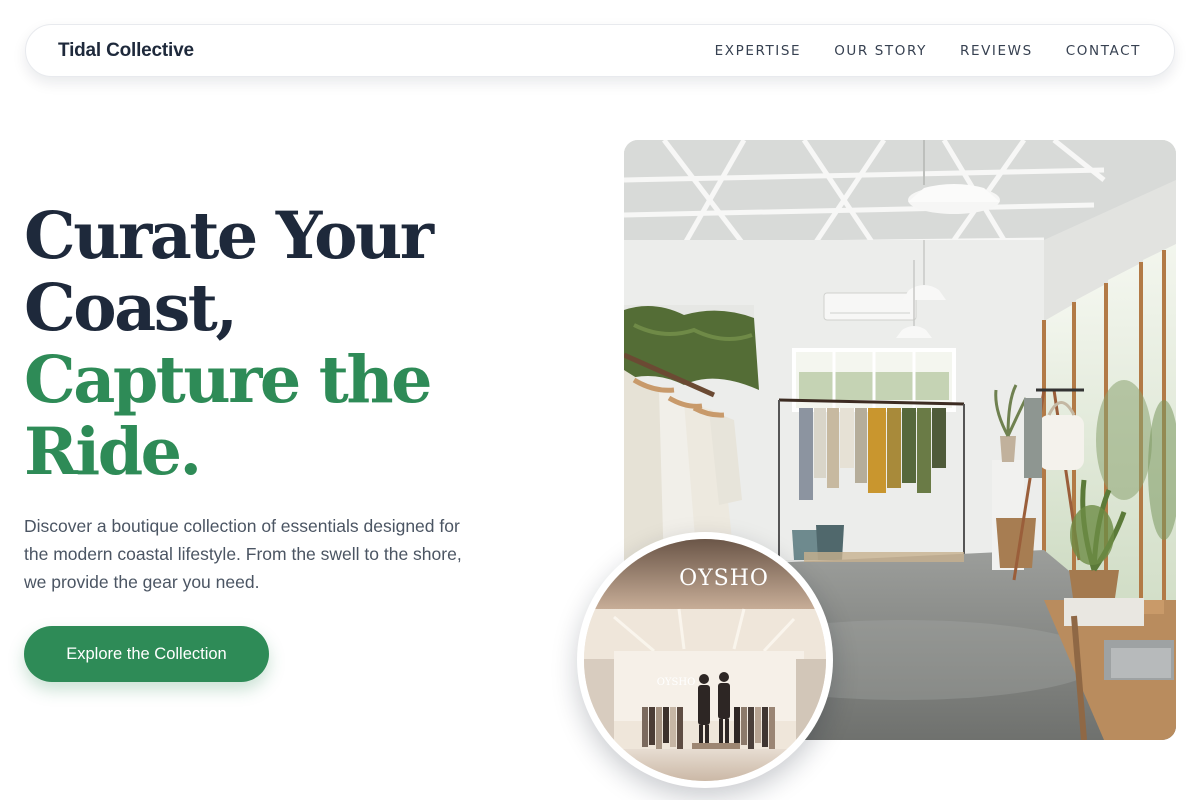 The height and width of the screenshot is (800, 1200). Describe the element at coordinates (928, 51) in the screenshot. I see `nav-links: EXPERTISE OUR STORY REVIEWS CONTACT` at that location.